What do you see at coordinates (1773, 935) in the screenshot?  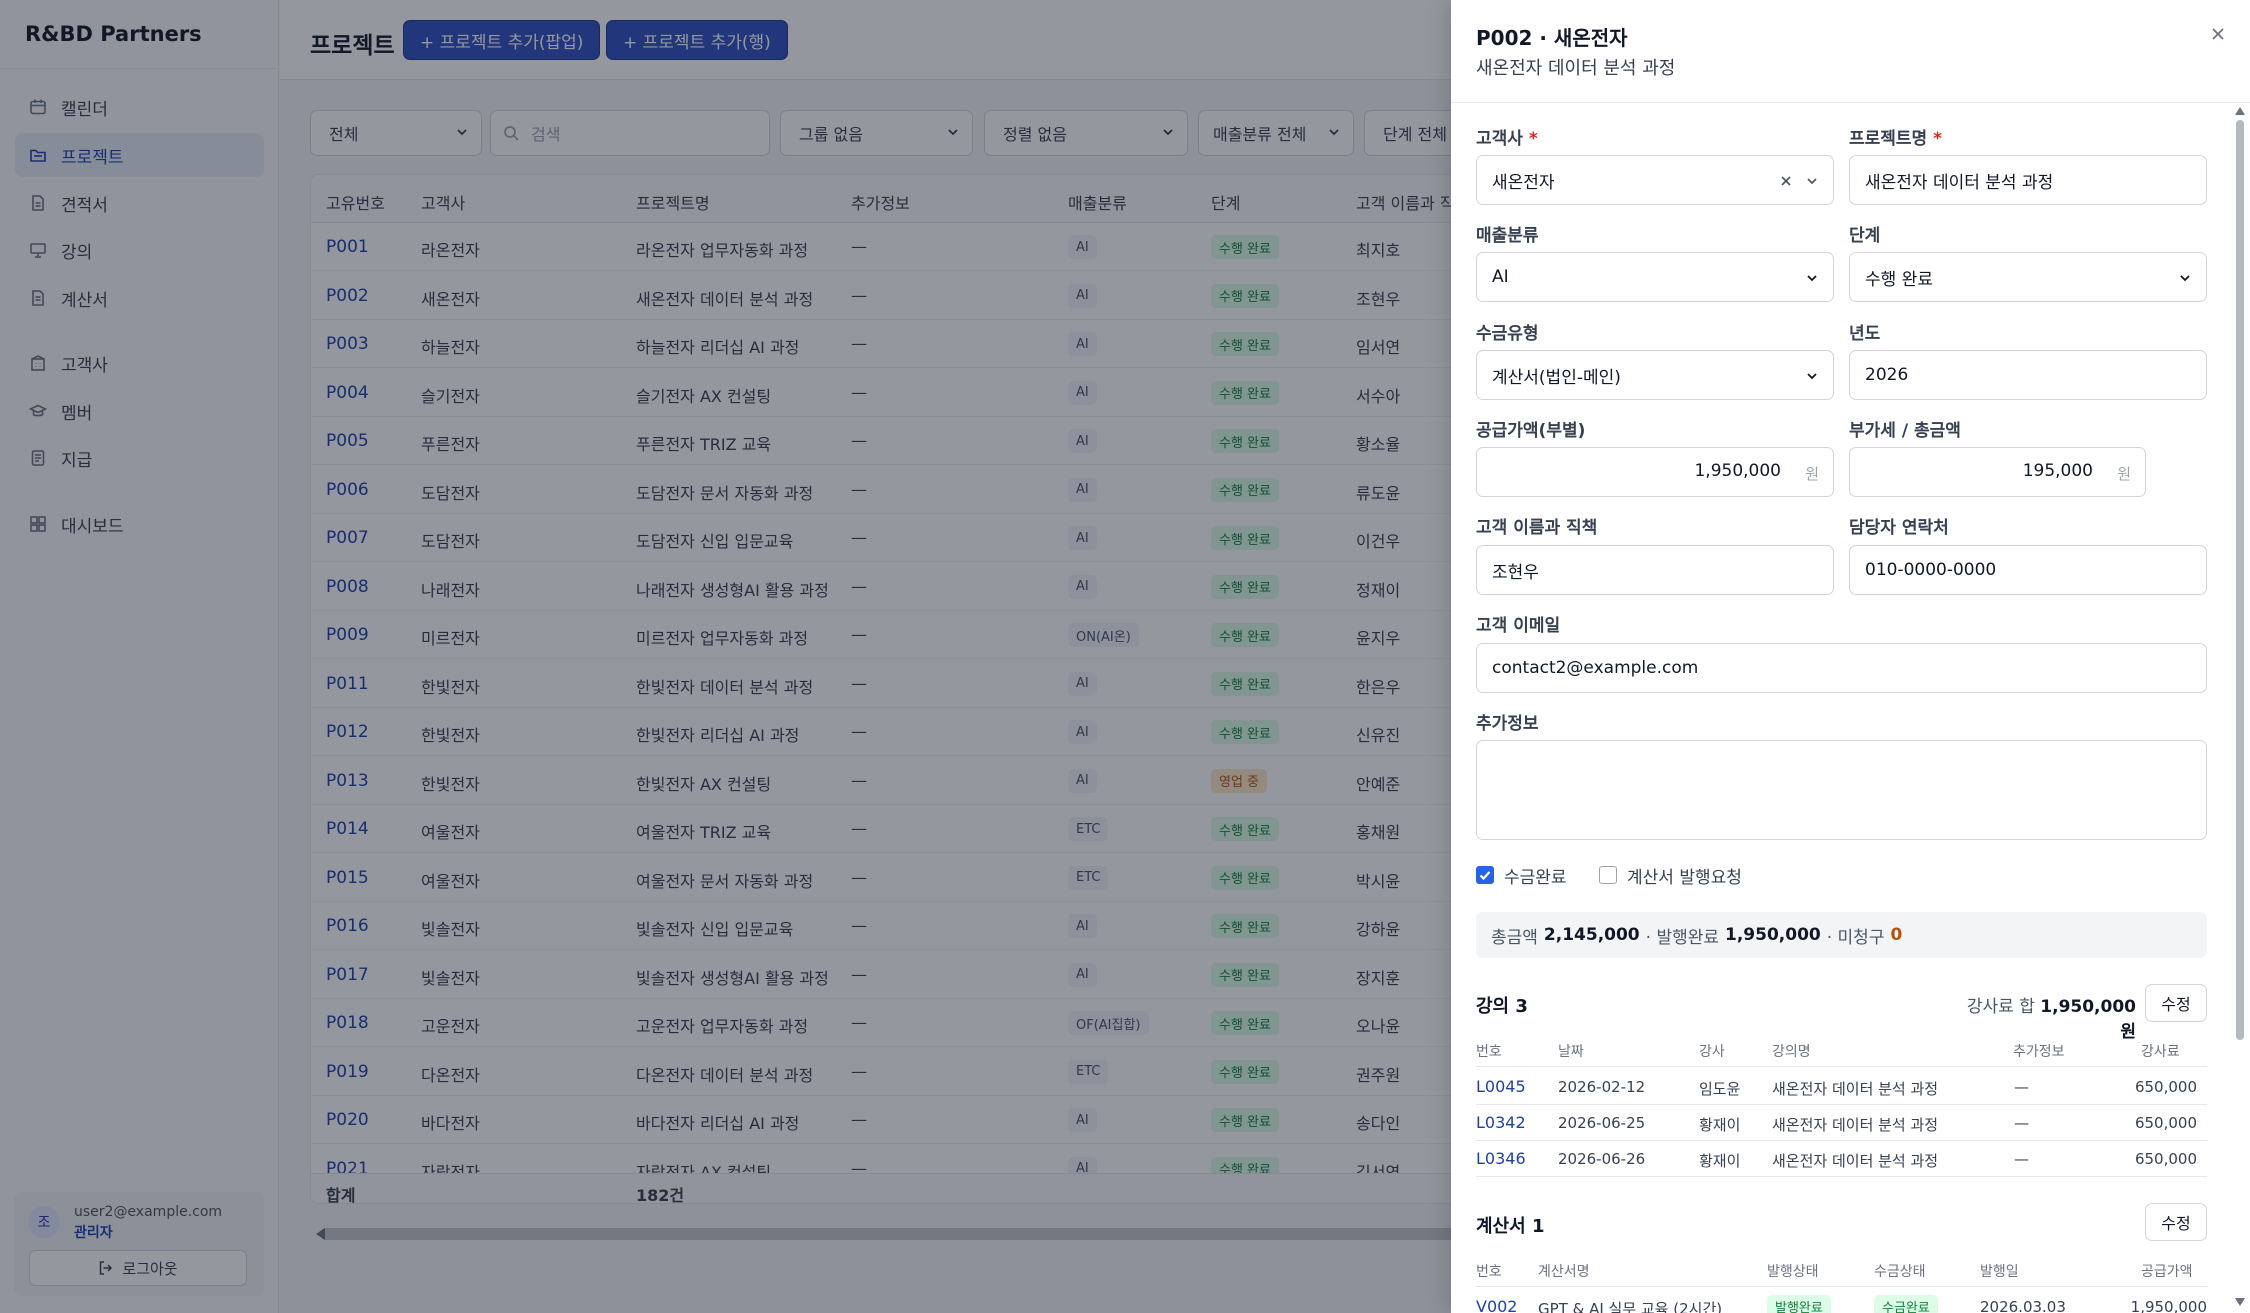 I see `issued-value: 1,950,000` at bounding box center [1773, 935].